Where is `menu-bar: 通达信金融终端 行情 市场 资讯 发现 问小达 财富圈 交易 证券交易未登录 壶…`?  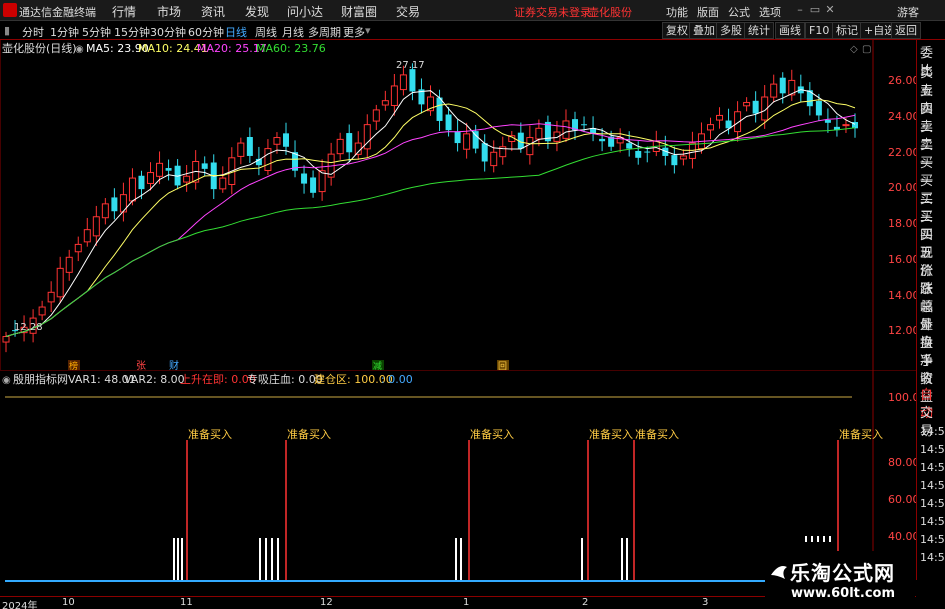
menu-bar: 通达信金融终端 行情 市场 资讯 发现 问小达 财富圈 交易 证券交易未登录 壶… is located at coordinates (472, 10).